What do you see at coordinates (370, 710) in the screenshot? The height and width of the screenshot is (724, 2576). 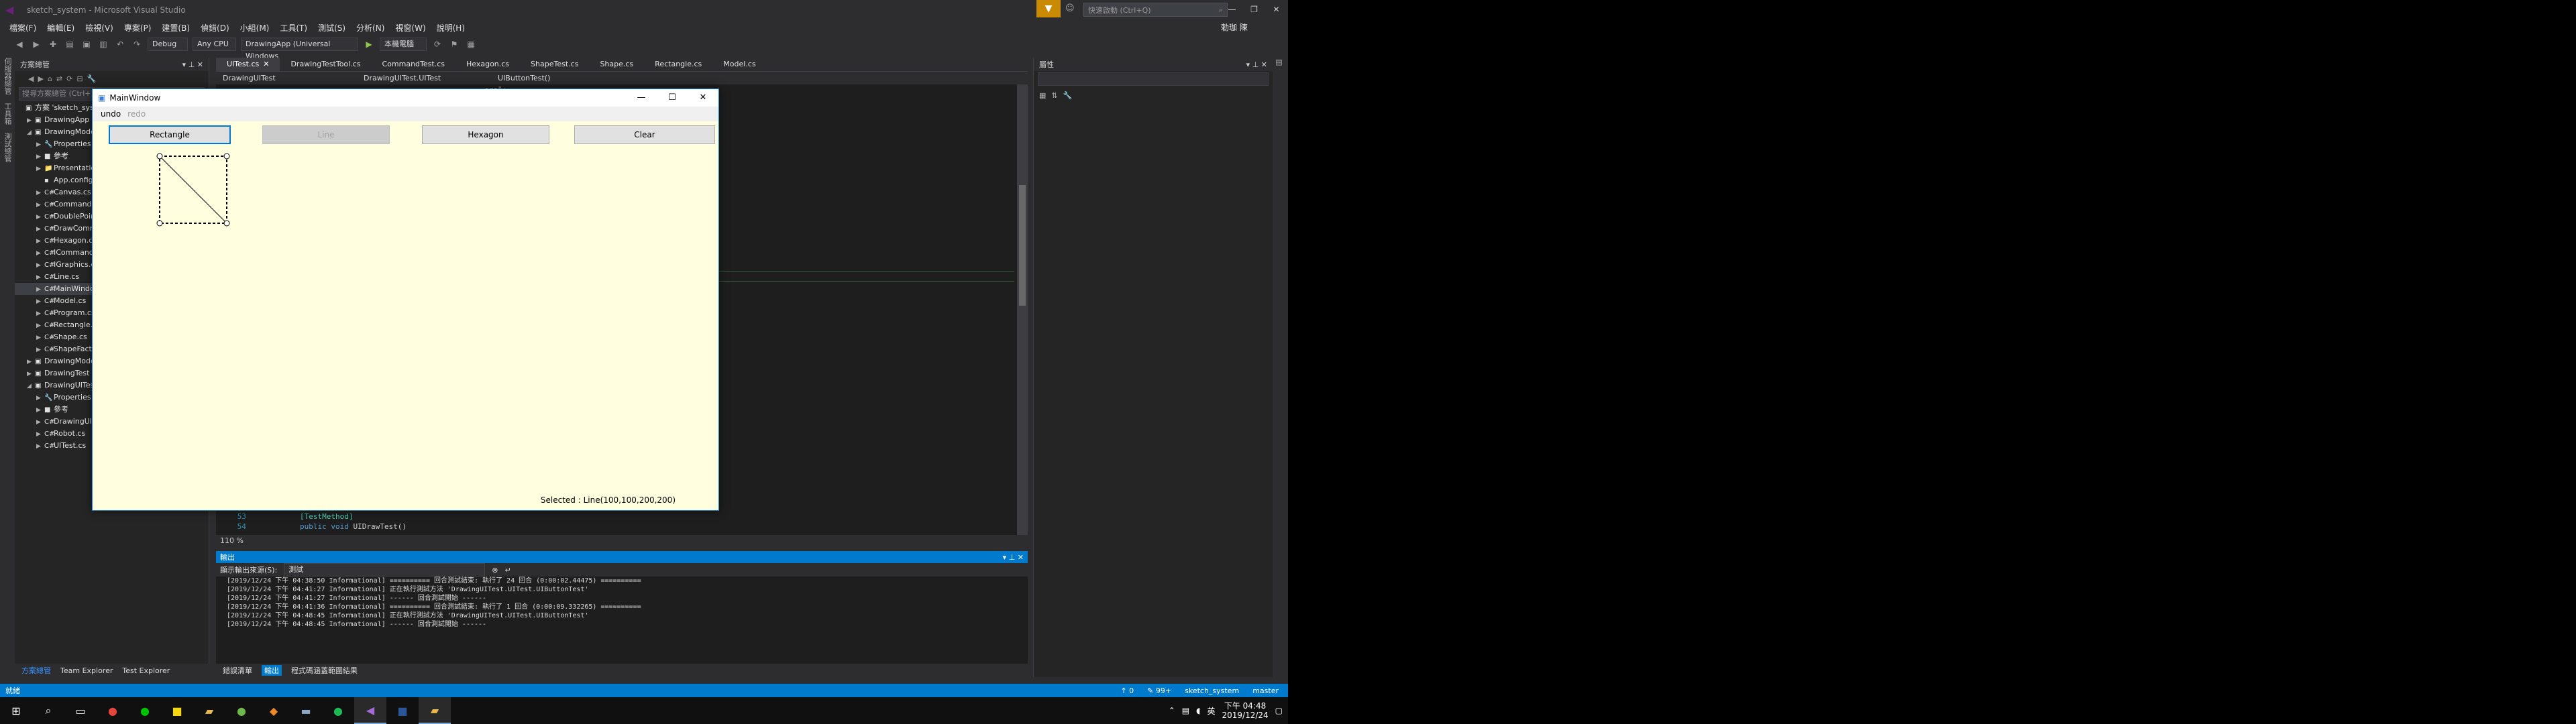 I see `visual-studio-taskbar-icon: ◀` at bounding box center [370, 710].